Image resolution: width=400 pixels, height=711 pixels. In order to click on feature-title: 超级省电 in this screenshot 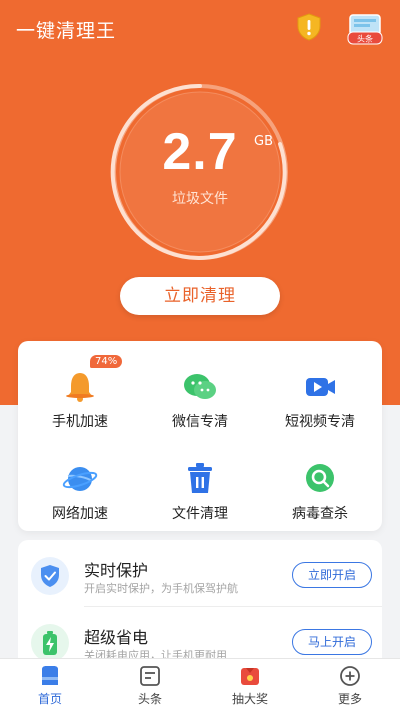, I will do `click(116, 637)`.